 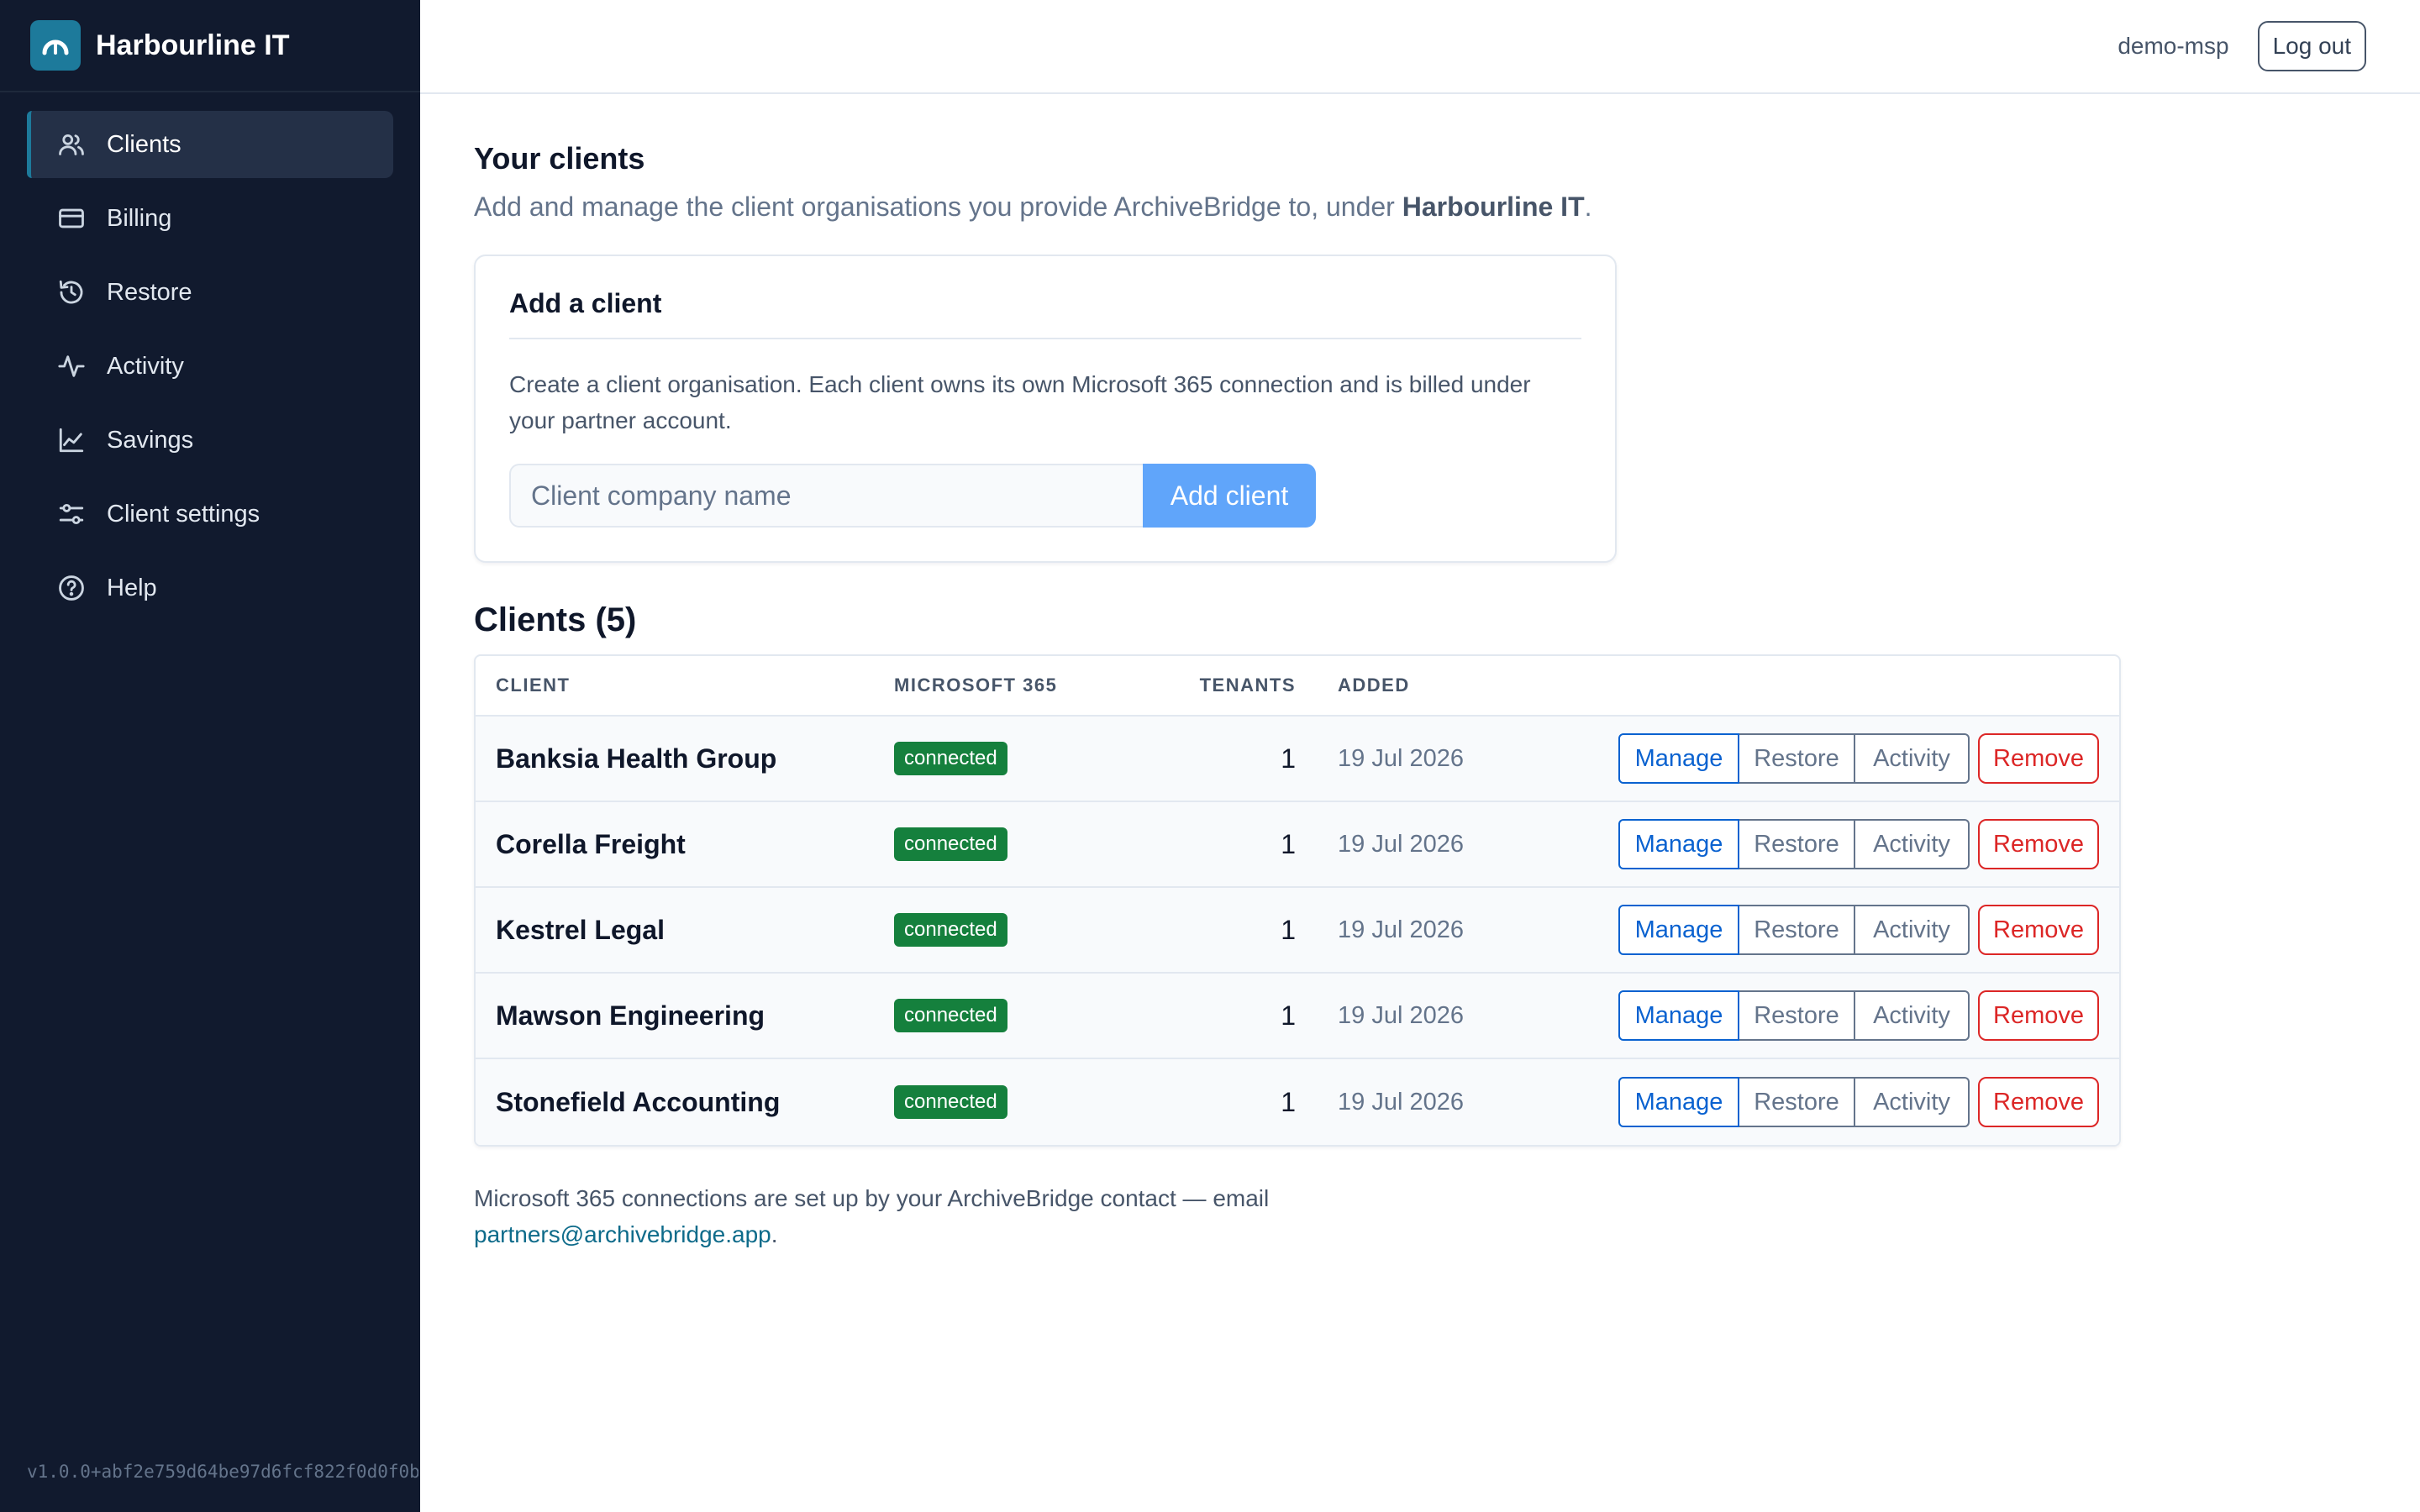 What do you see at coordinates (71, 292) in the screenshot?
I see `history-icon` at bounding box center [71, 292].